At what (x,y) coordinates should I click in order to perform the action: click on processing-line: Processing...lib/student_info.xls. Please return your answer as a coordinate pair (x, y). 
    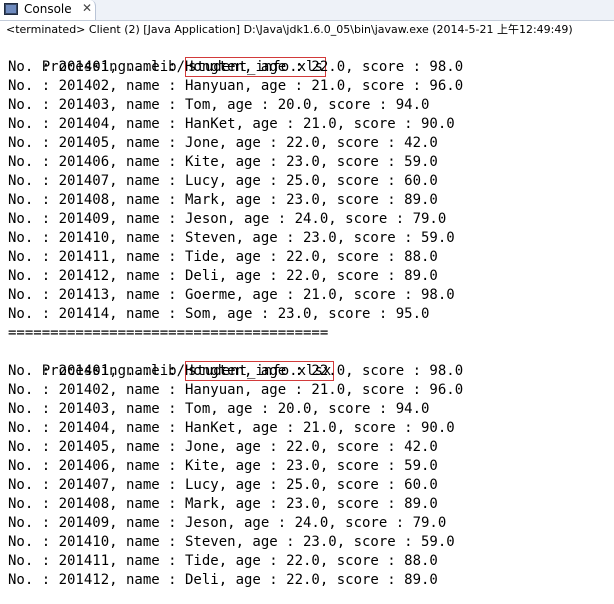
    Looking at the image, I should click on (167, 58).